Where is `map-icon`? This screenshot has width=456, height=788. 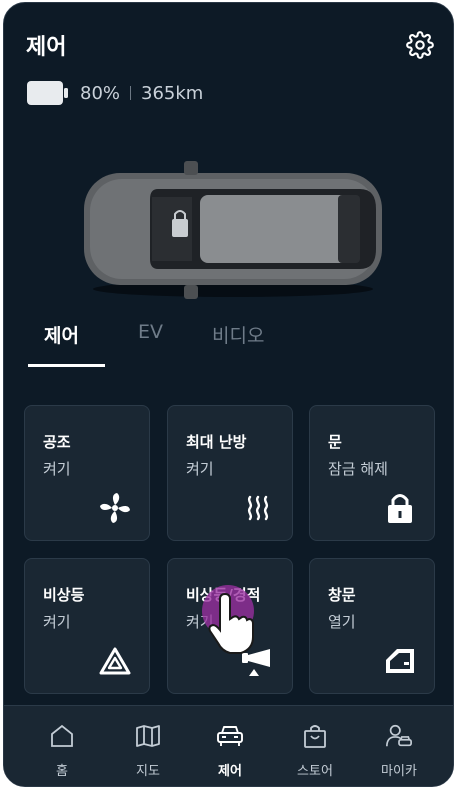
map-icon is located at coordinates (148, 736).